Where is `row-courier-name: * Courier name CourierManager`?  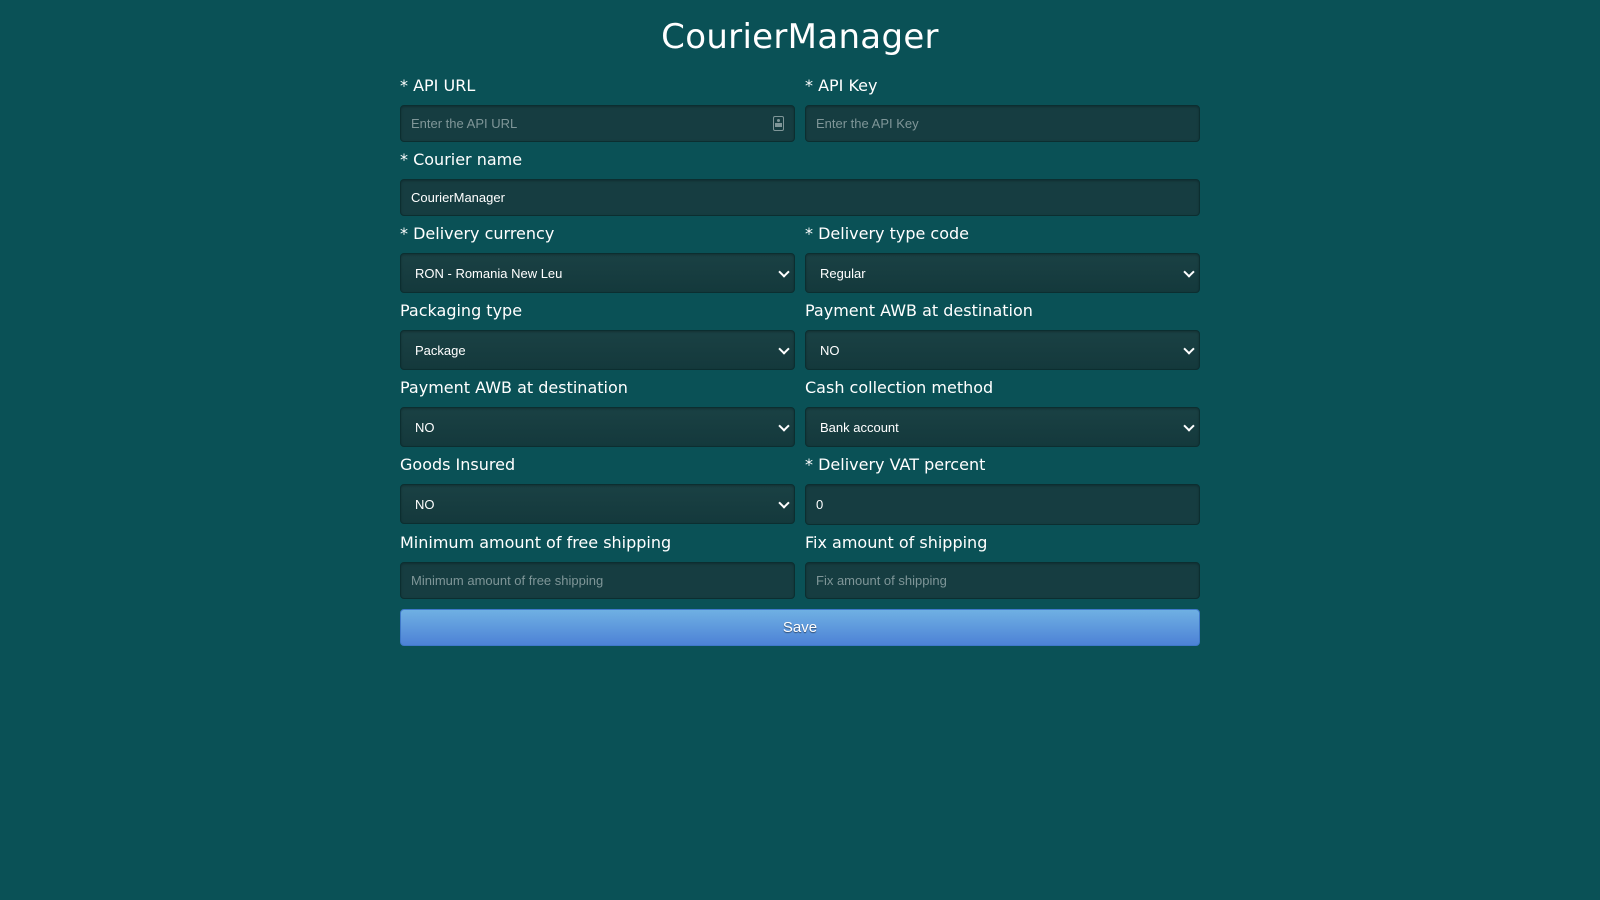 row-courier-name: * Courier name CourierManager is located at coordinates (800, 183).